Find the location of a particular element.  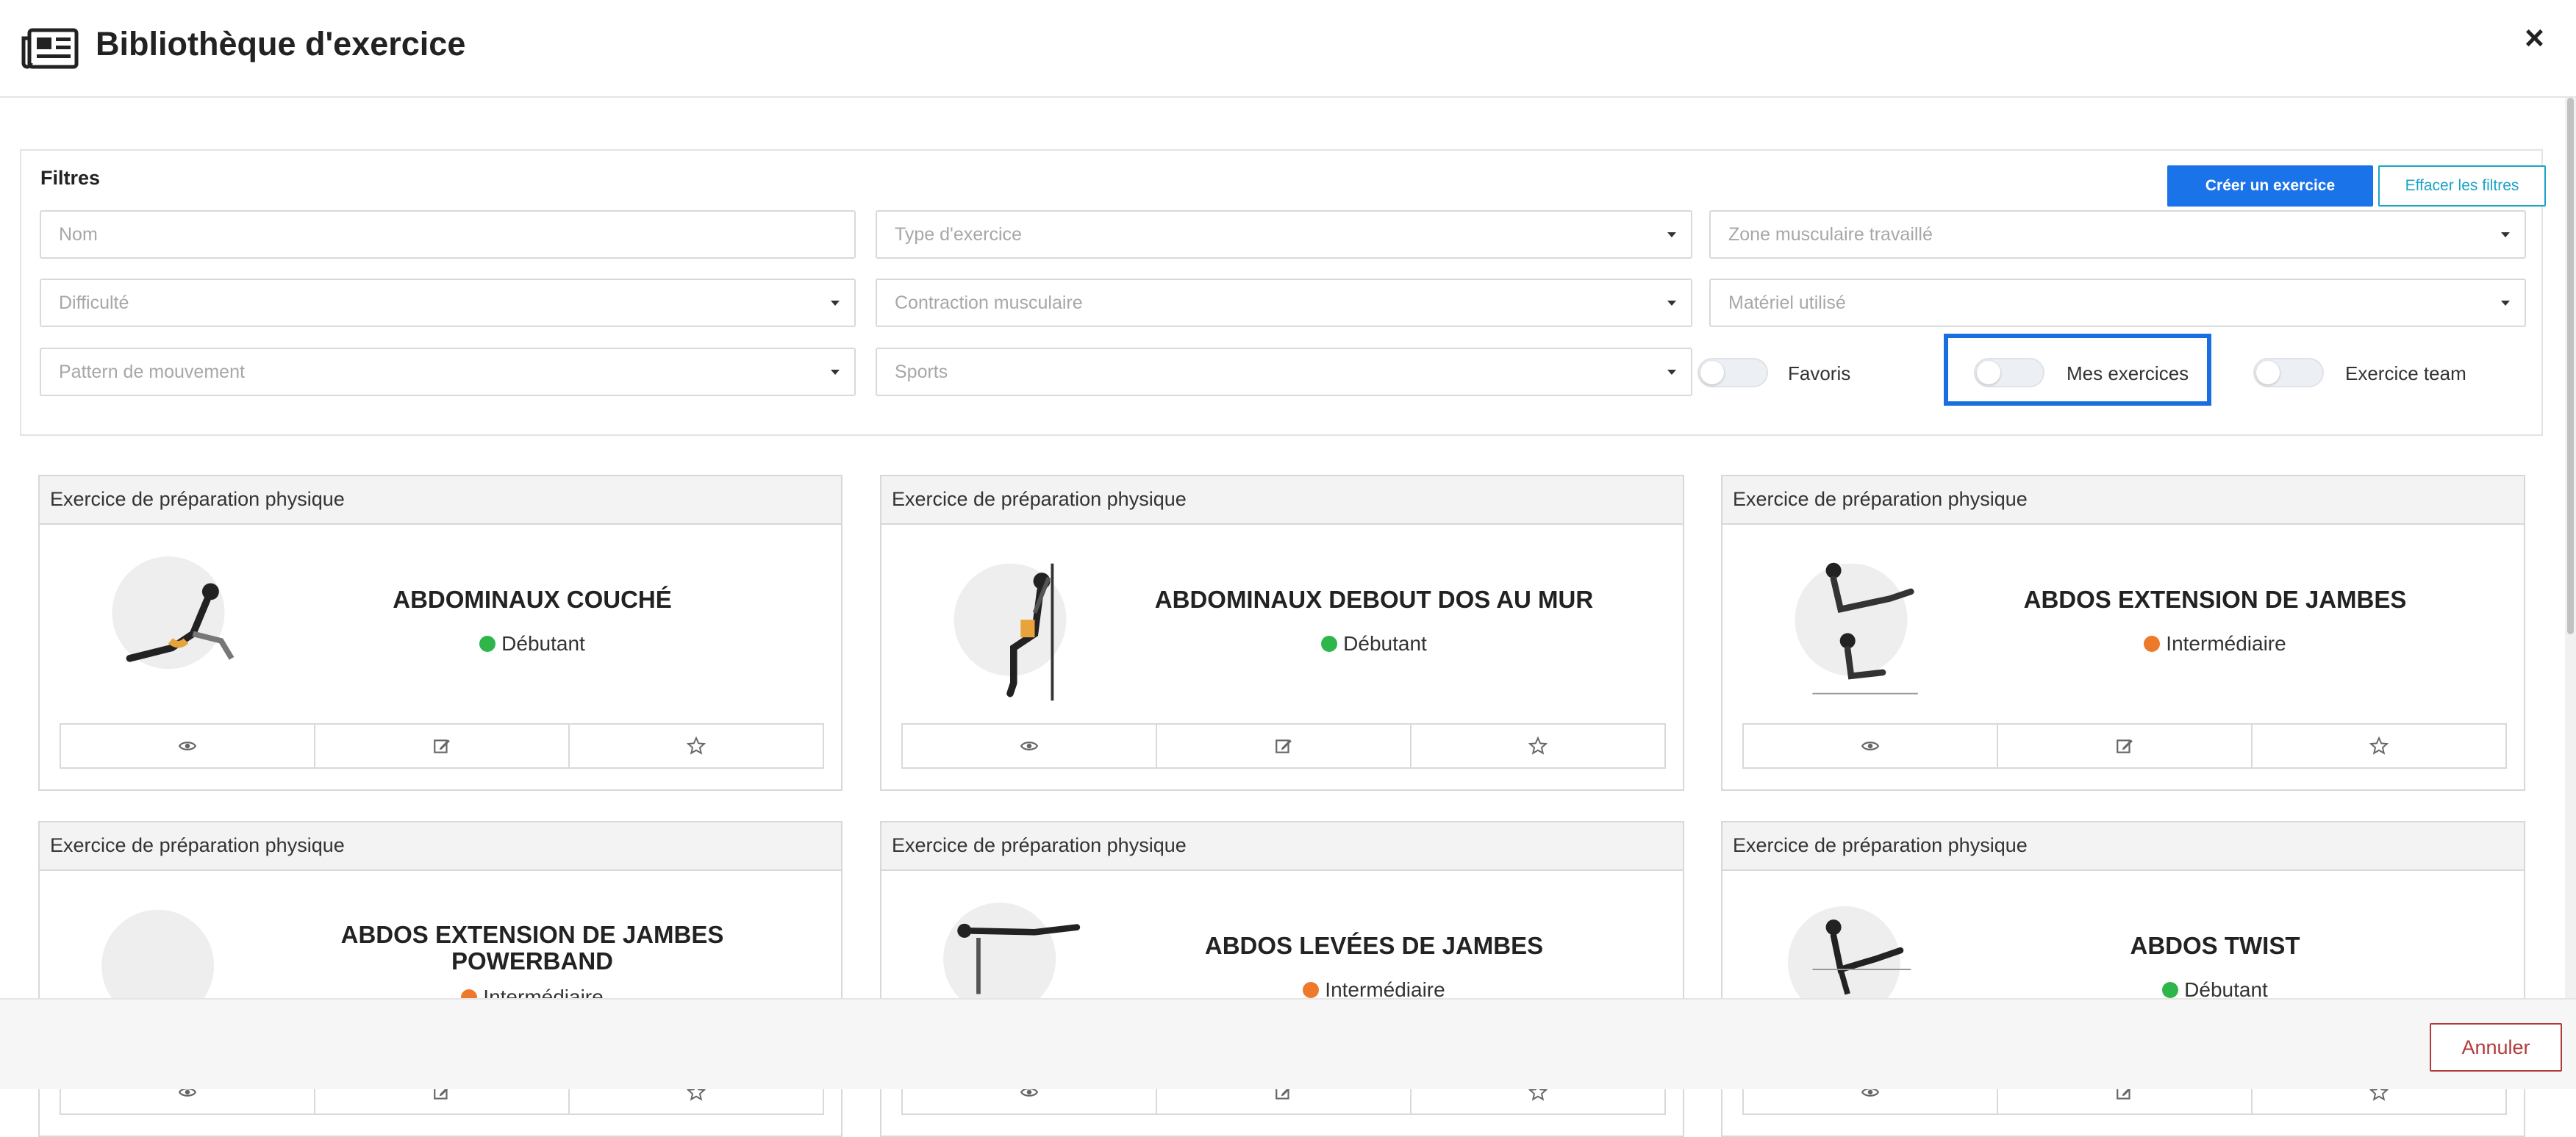

create-exercise-button: Créer un exercice is located at coordinates (2270, 186).